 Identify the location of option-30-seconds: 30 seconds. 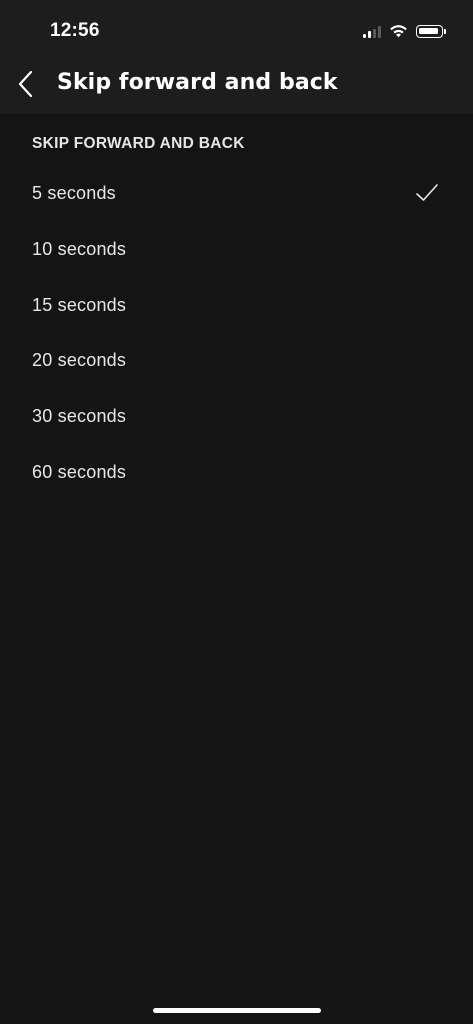
(236, 417).